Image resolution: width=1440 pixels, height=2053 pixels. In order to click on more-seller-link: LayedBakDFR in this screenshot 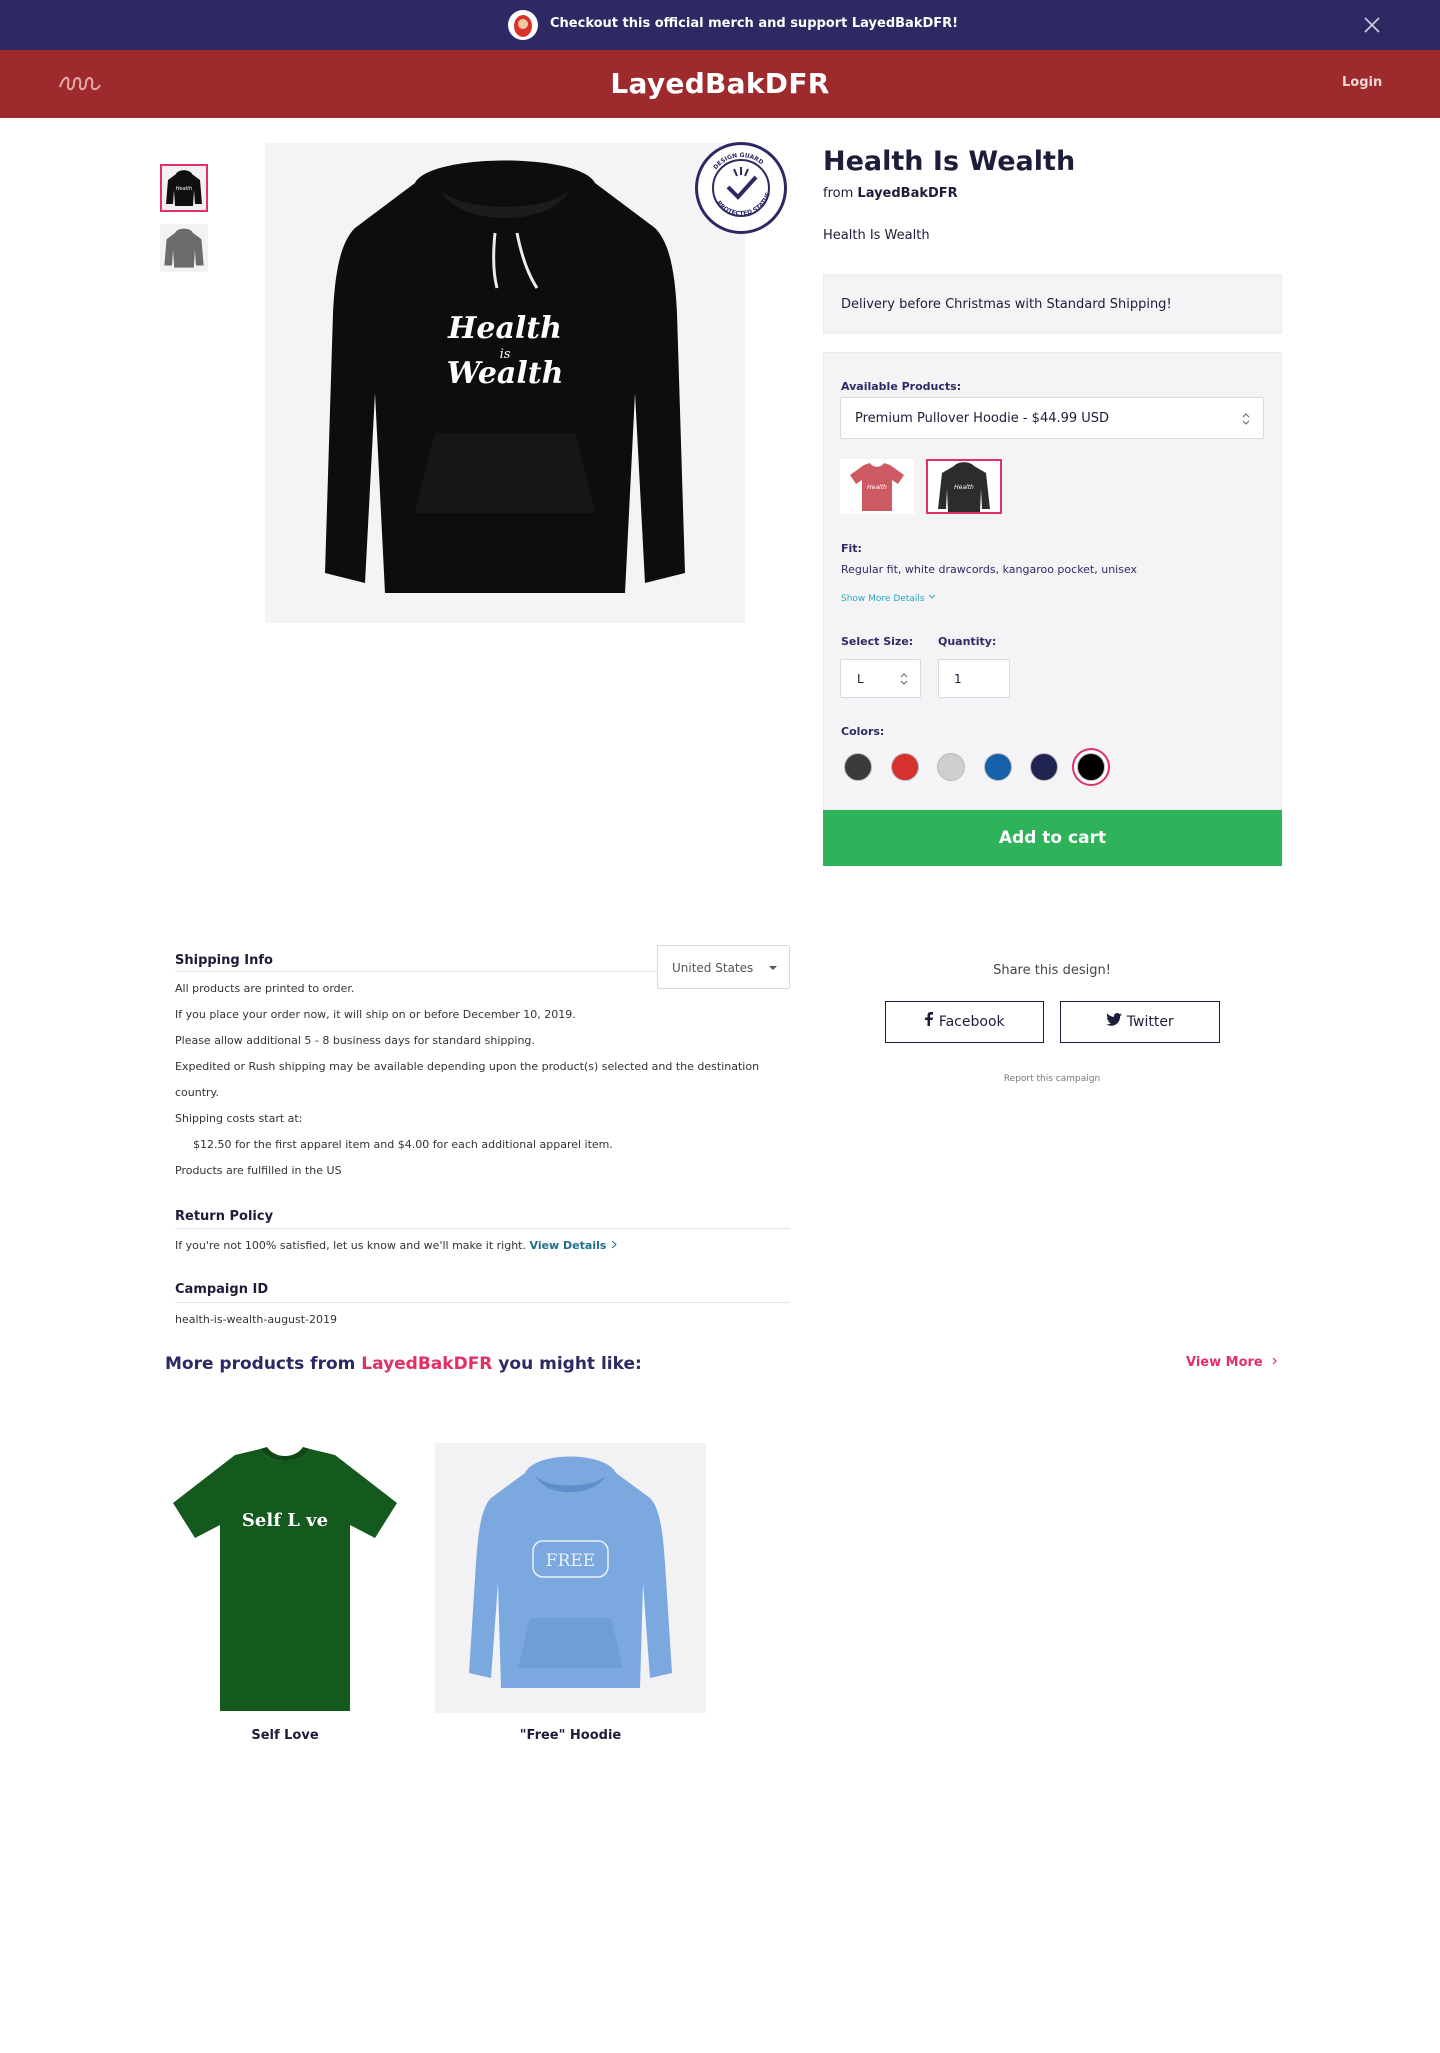, I will do `click(426, 1364)`.